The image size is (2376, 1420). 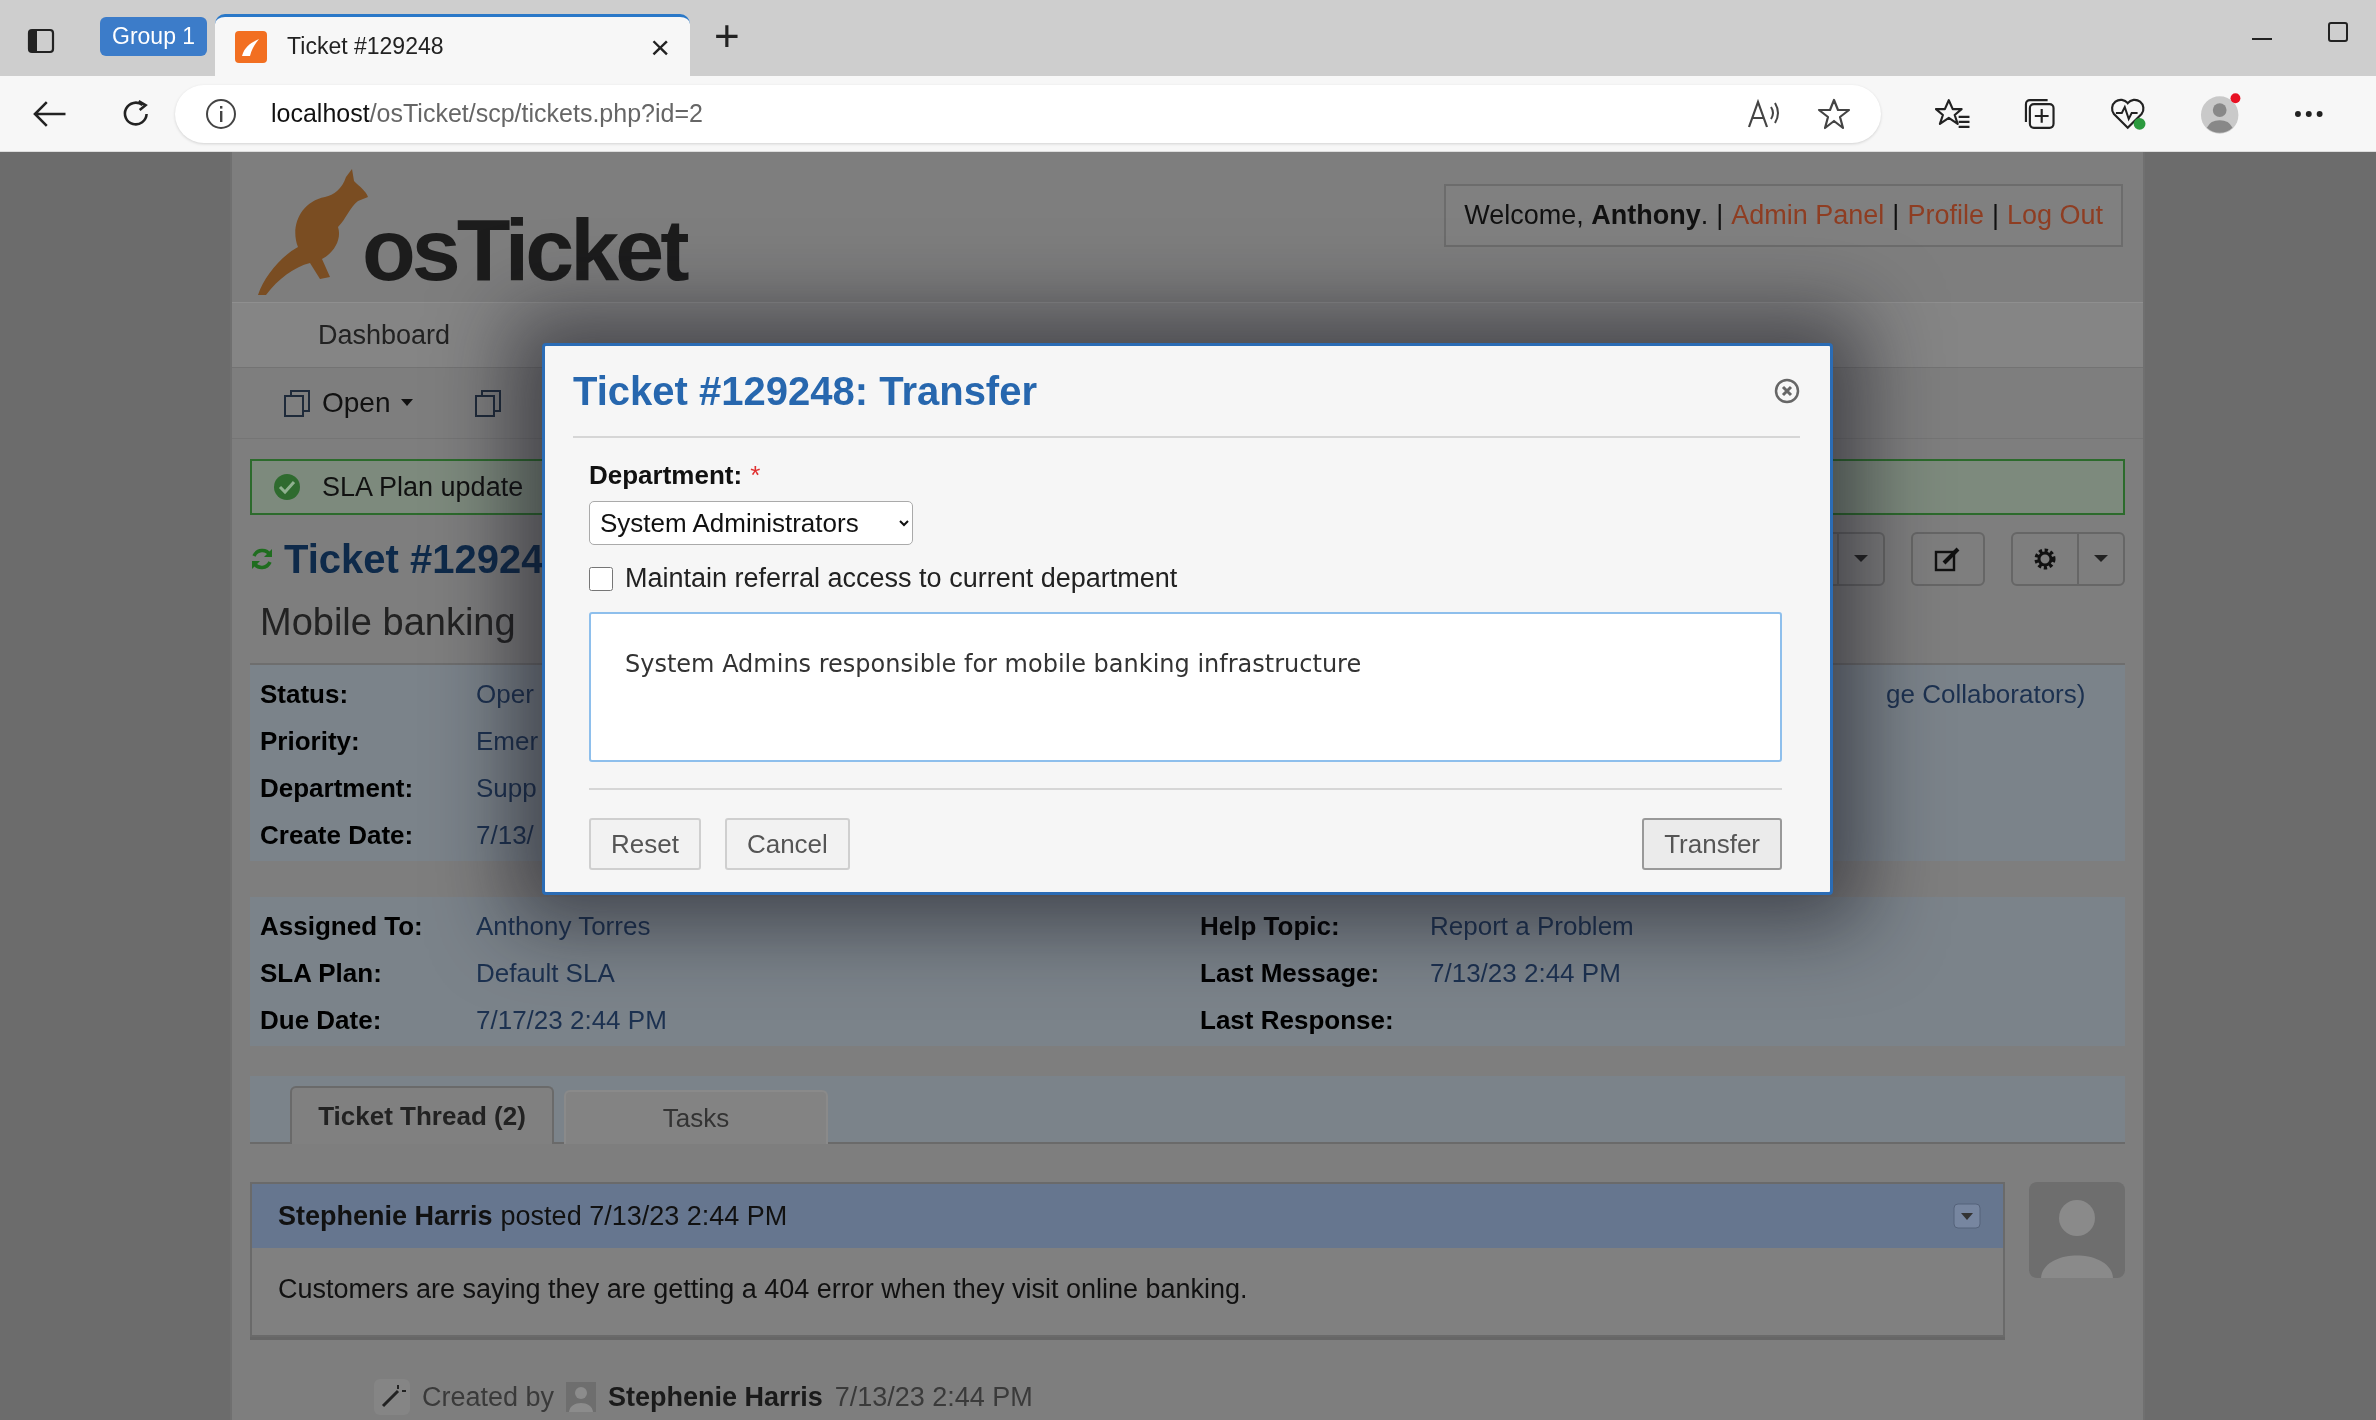 I want to click on new-tab-button: +, so click(x=727, y=36).